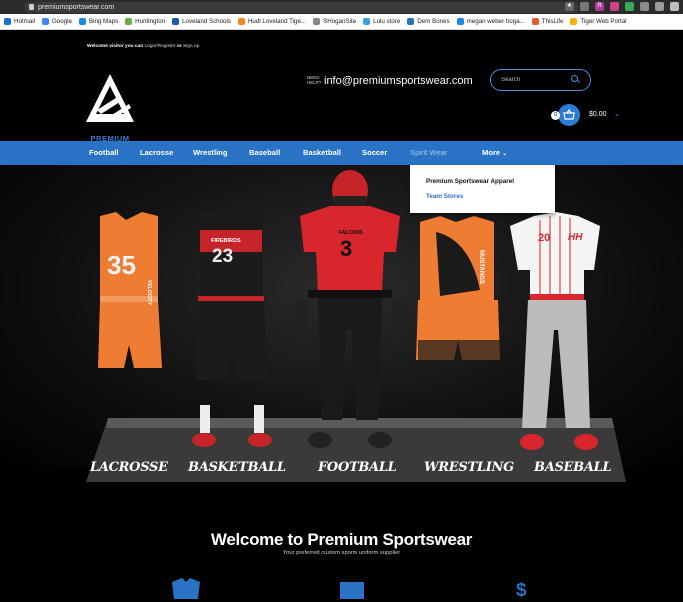 The image size is (683, 602). Describe the element at coordinates (481, 267) in the screenshot. I see `jersey-text-wrestling: MUSTANGS` at that location.